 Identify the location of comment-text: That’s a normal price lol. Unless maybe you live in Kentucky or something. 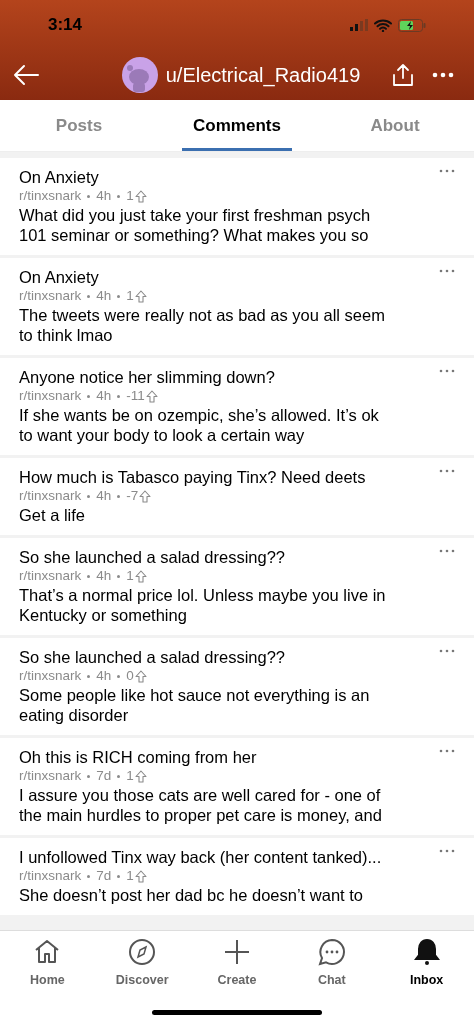
(203, 605).